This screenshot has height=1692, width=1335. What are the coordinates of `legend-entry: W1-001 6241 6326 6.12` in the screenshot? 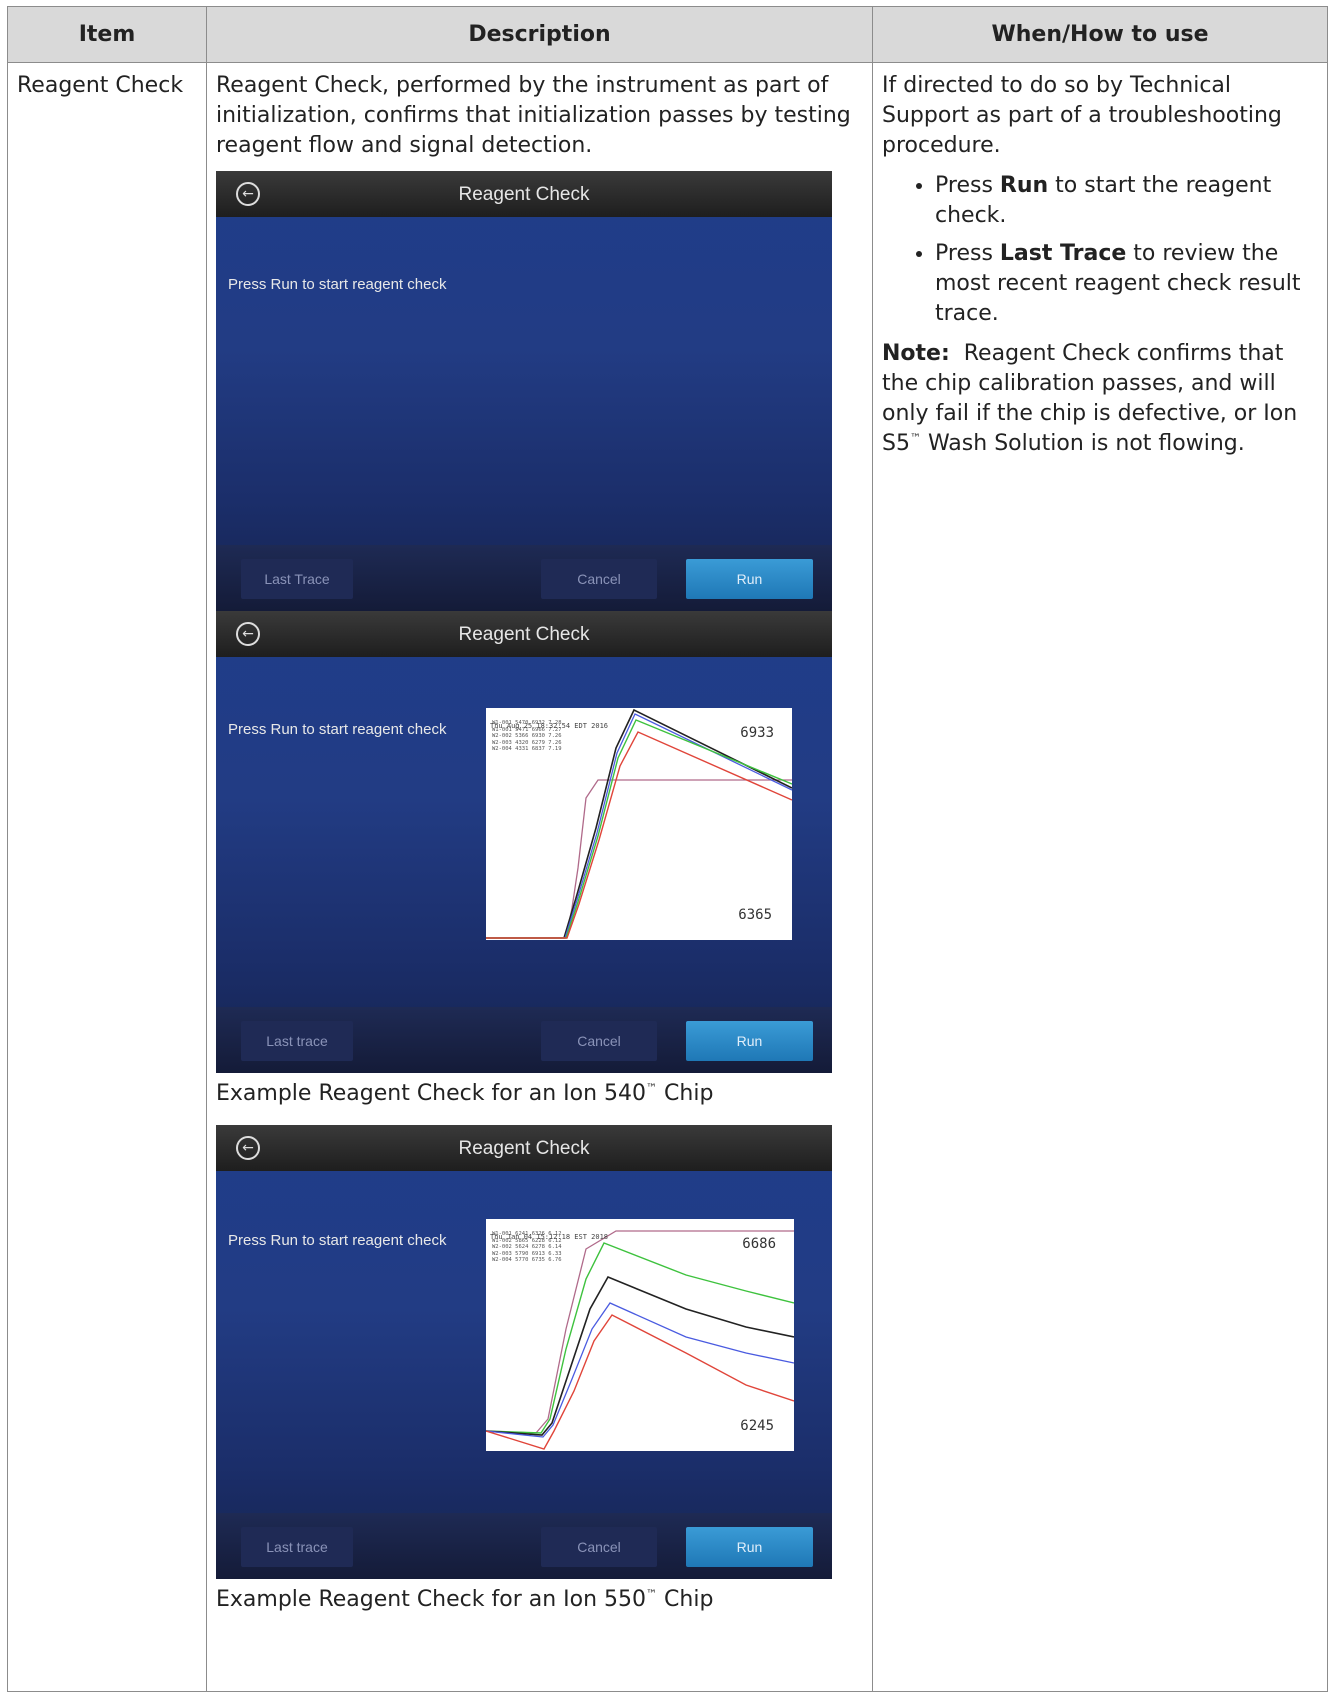 It's located at (527, 1234).